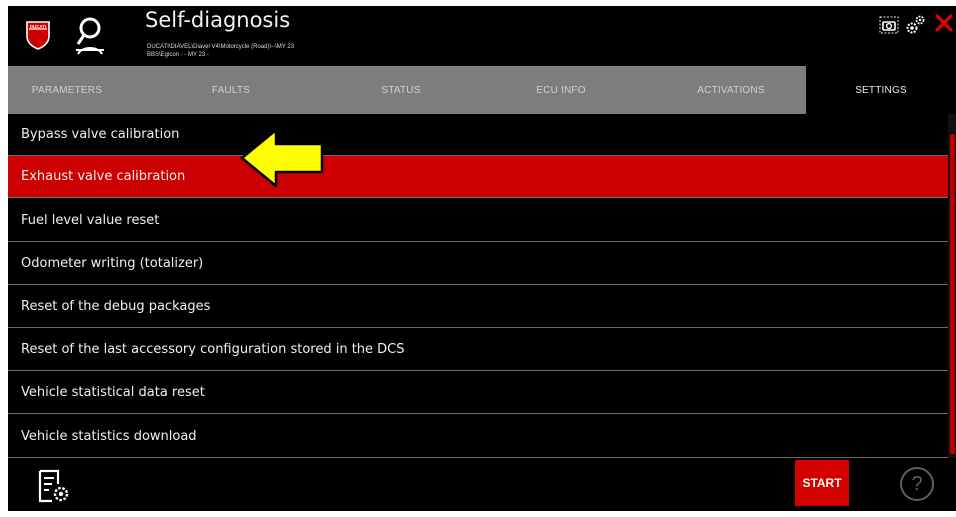 The height and width of the screenshot is (517, 956). Describe the element at coordinates (478, 393) in the screenshot. I see `list-item: Vehicle statistical data reset` at that location.